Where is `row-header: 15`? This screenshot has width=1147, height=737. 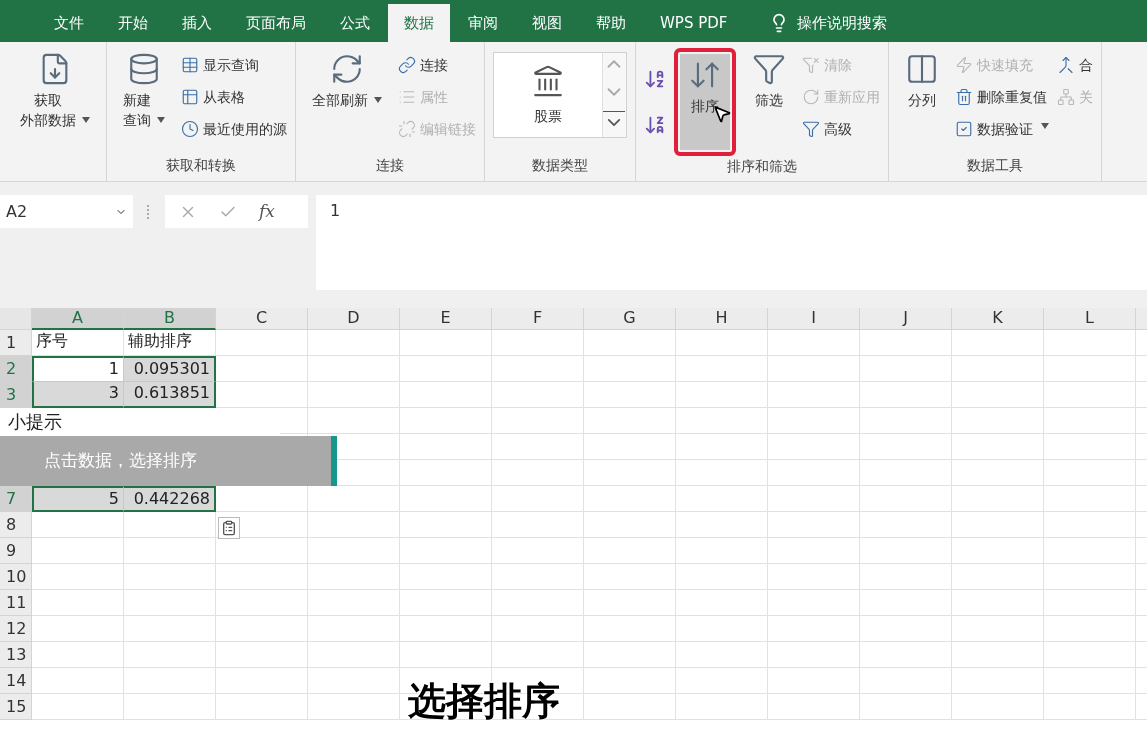
row-header: 15 is located at coordinates (16, 707).